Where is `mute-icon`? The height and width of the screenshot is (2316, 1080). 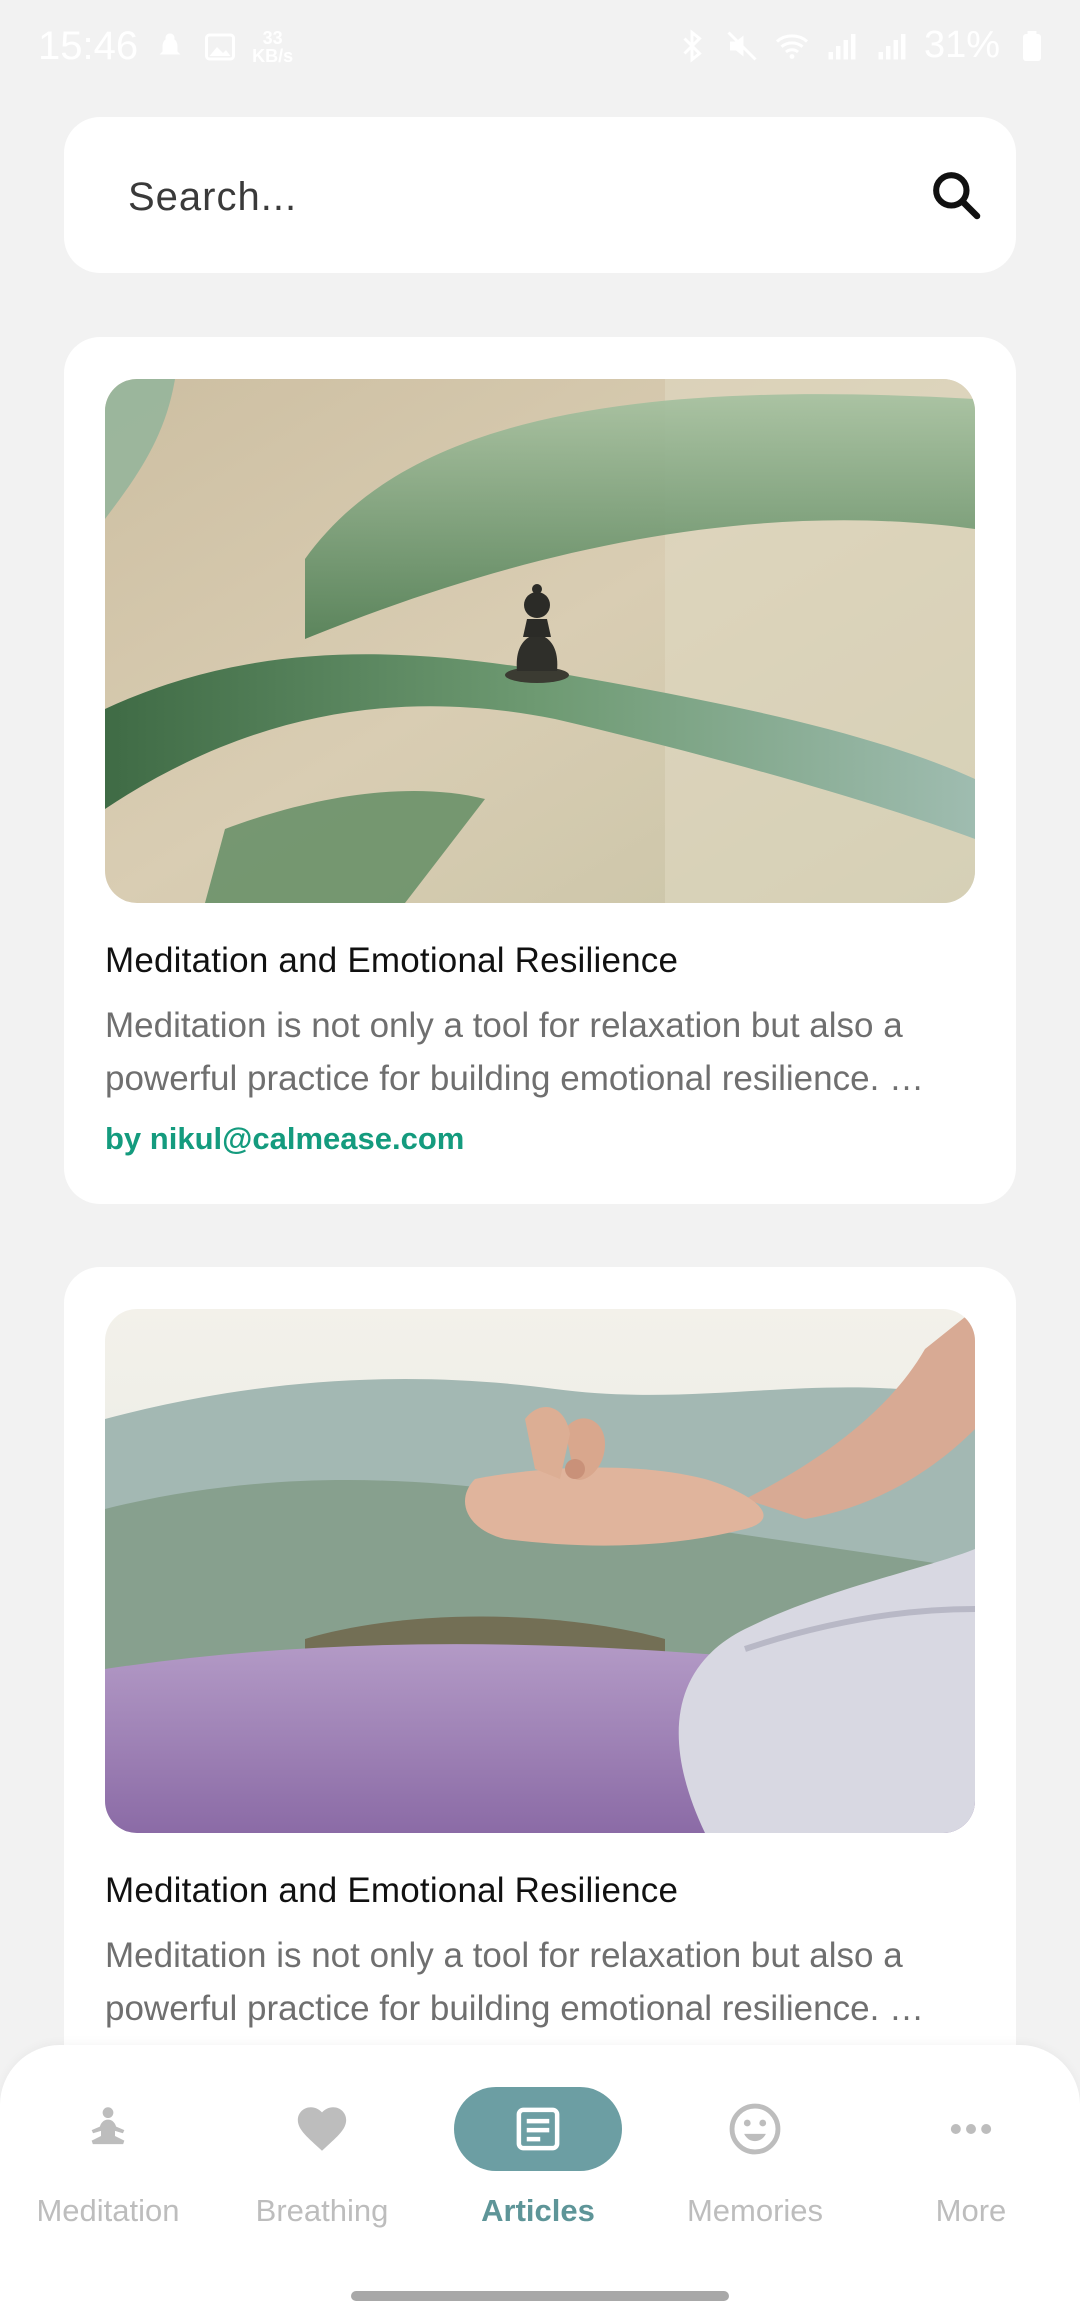
mute-icon is located at coordinates (742, 45).